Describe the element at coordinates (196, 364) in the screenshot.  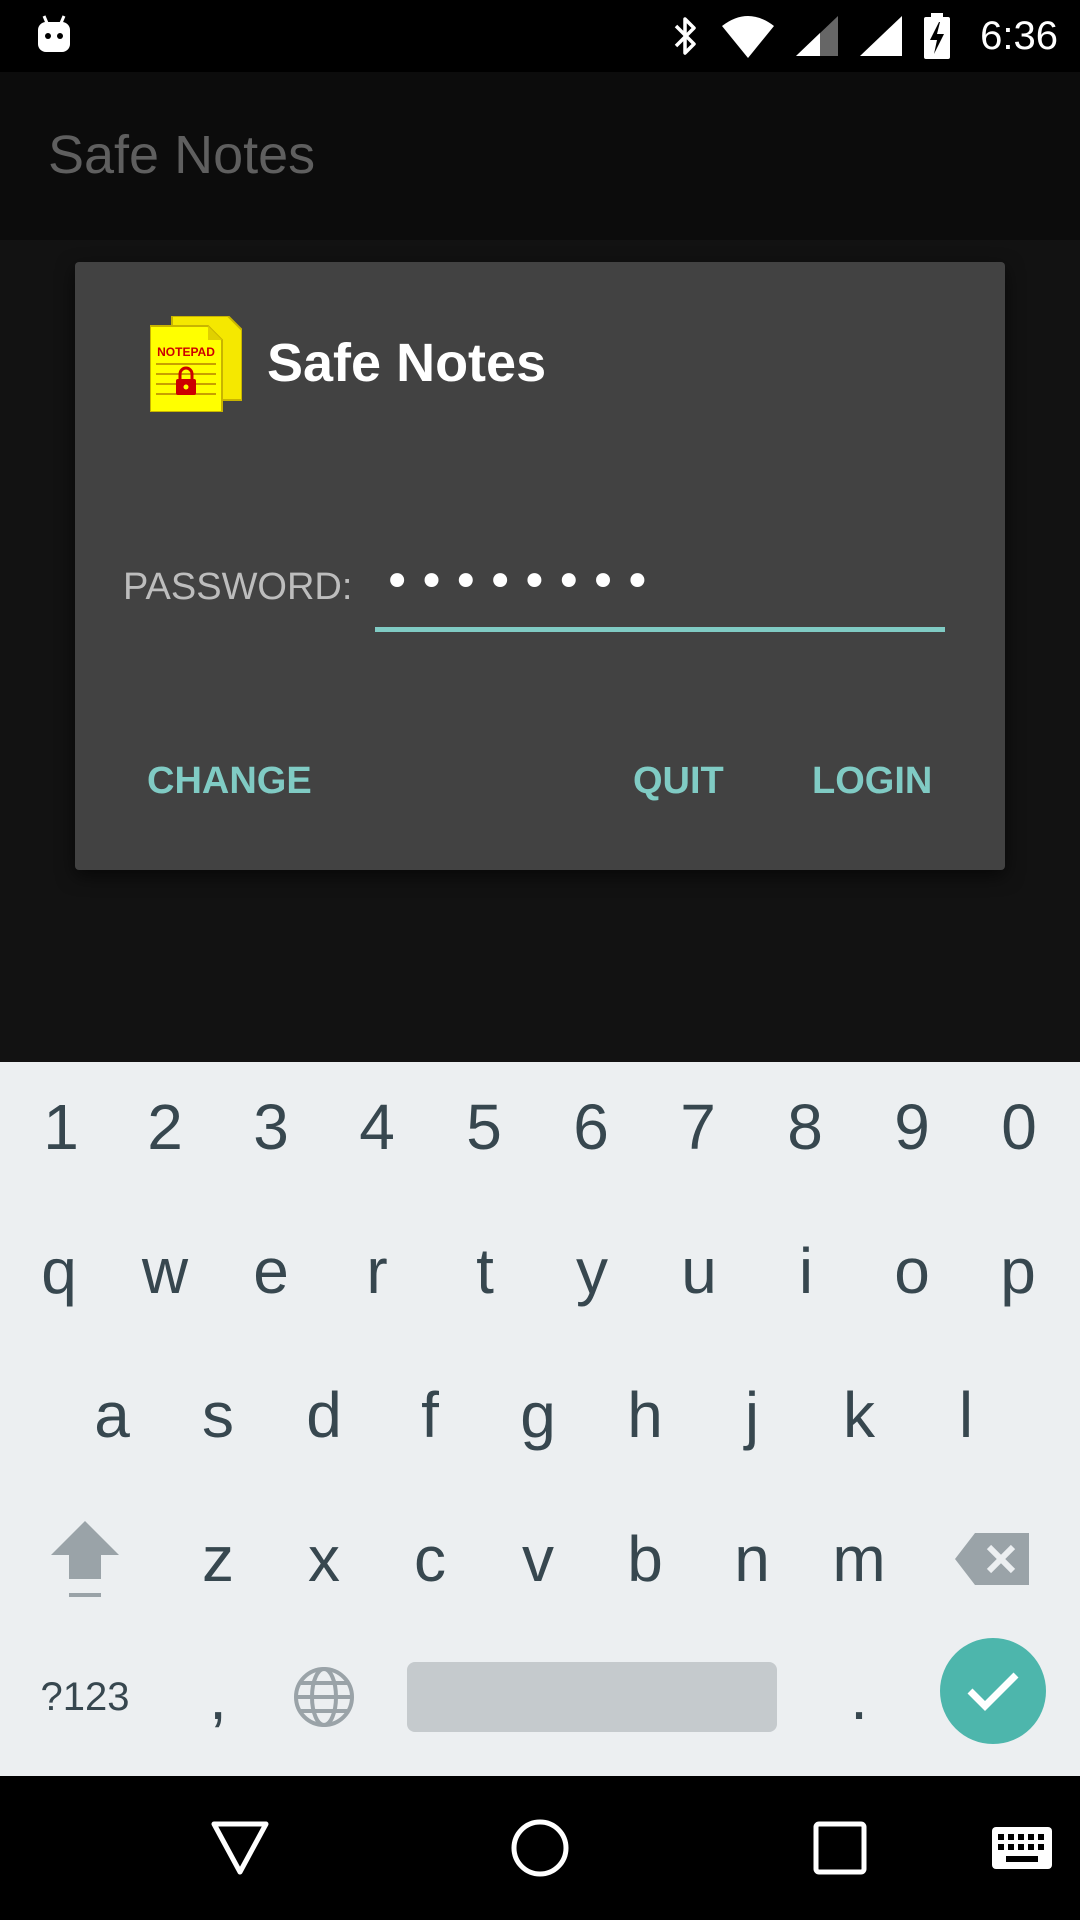
I see `notepad-lock-icon: NOTEPAD` at that location.